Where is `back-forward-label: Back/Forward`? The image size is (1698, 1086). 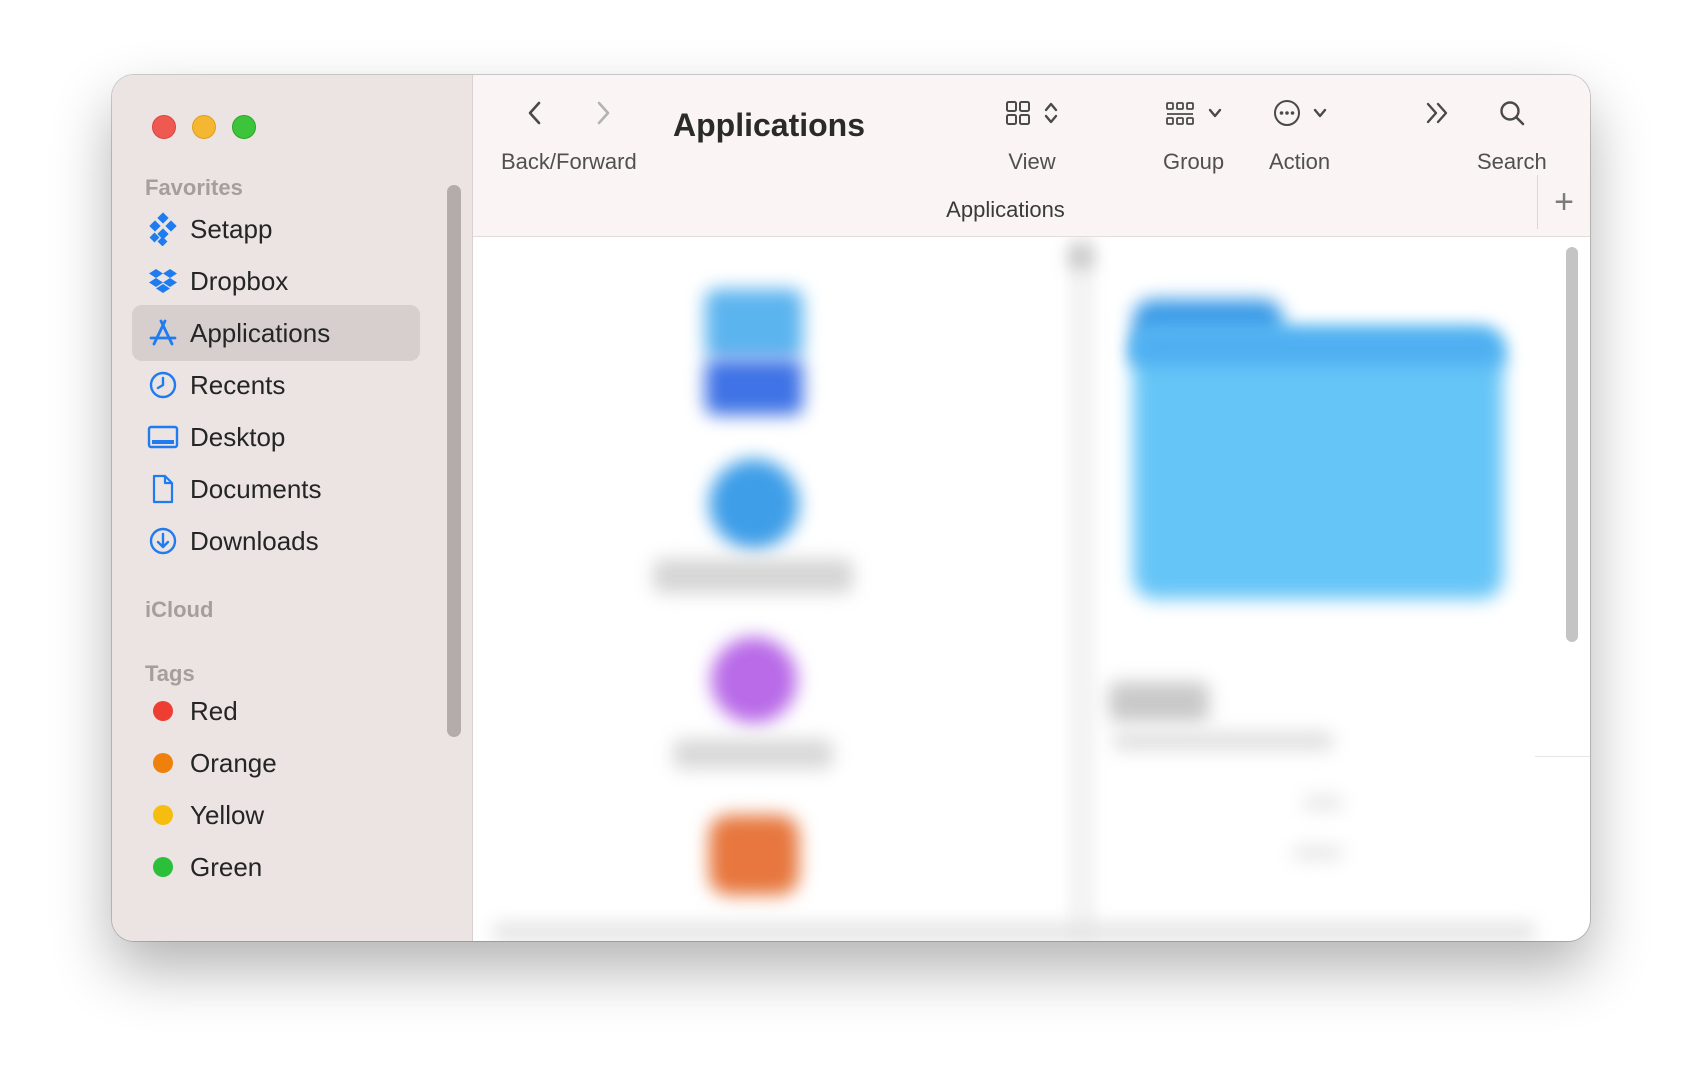 back-forward-label: Back/Forward is located at coordinates (569, 161).